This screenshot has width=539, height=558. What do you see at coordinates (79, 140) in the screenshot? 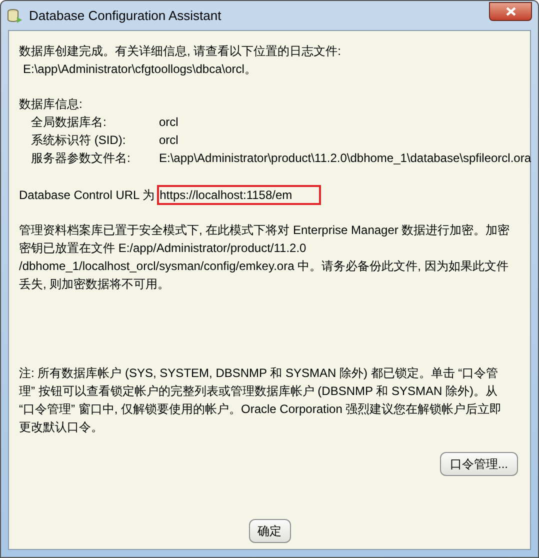
I see `field-label: 系统标识符 (SID):` at bounding box center [79, 140].